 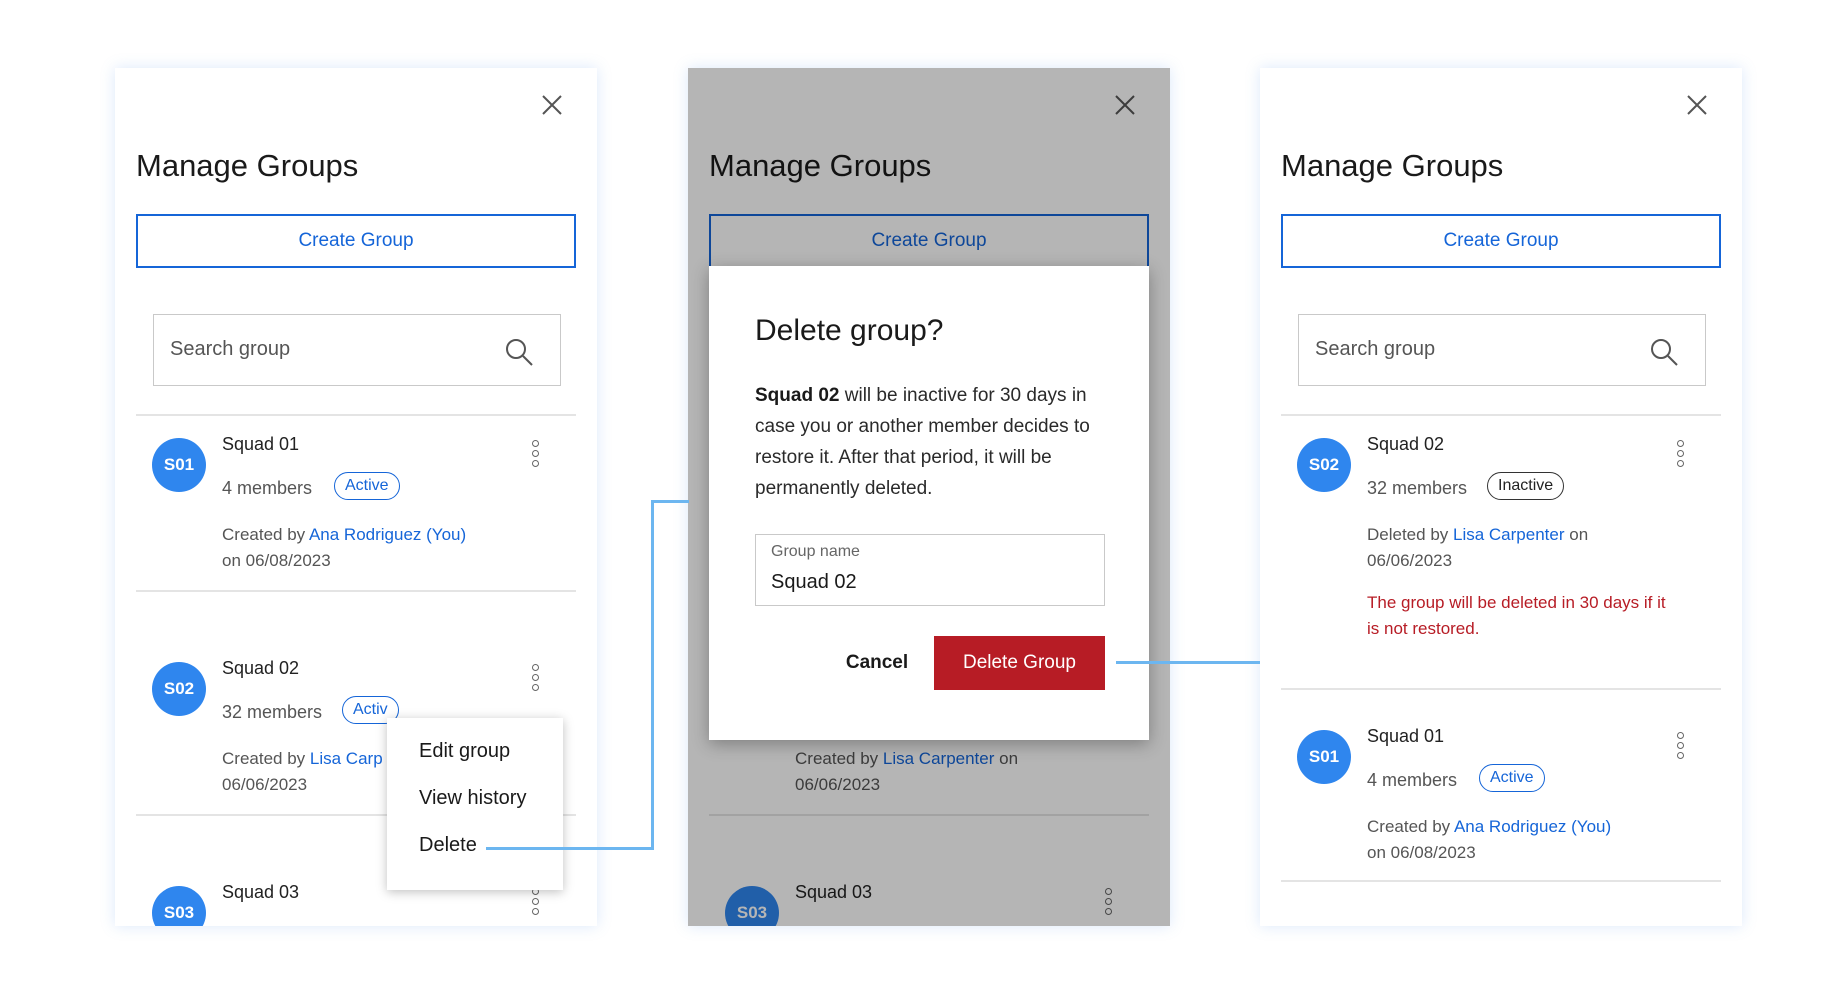 What do you see at coordinates (849, 330) in the screenshot?
I see `dialog-title: Delete group?` at bounding box center [849, 330].